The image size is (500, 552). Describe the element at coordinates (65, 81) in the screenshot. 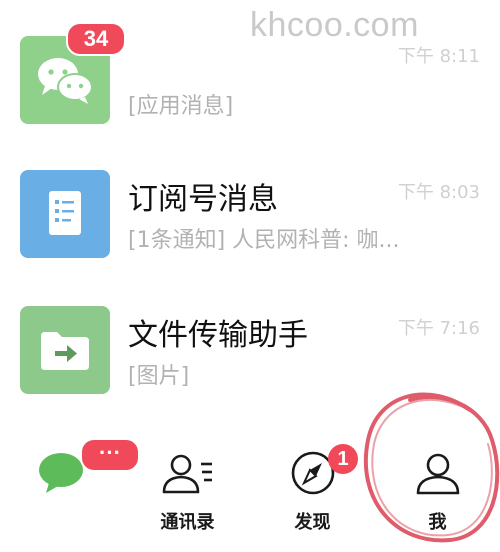

I see `wechat-bubbles-icon` at that location.